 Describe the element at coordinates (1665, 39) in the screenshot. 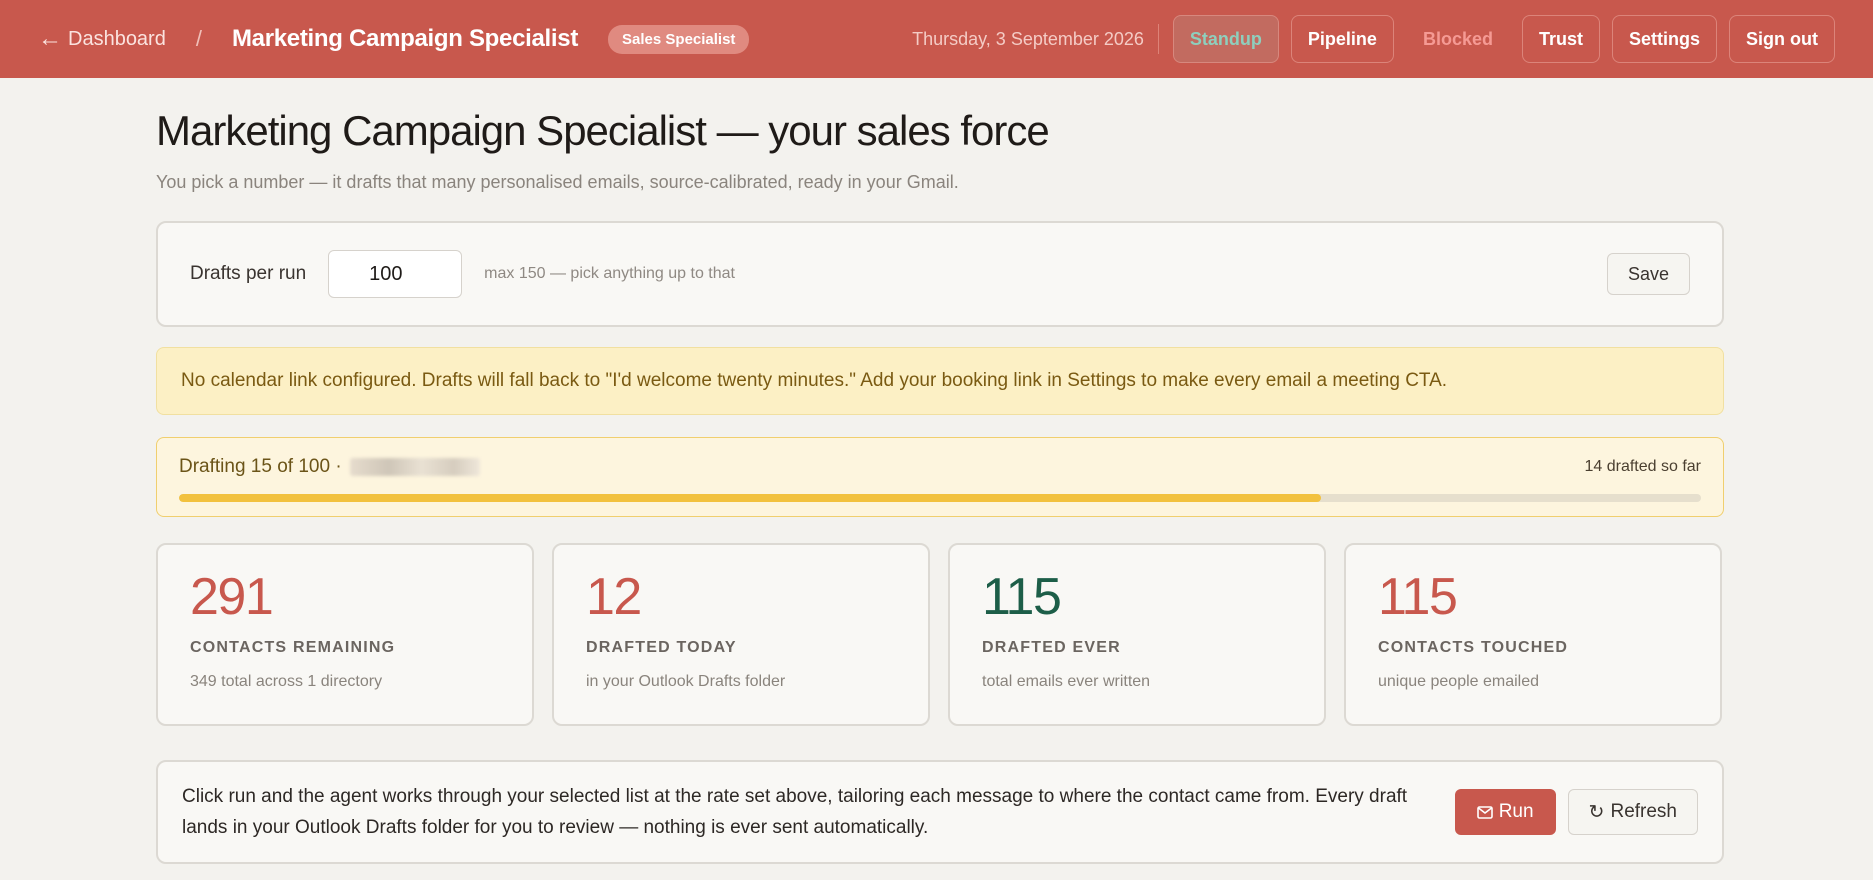

I see `nav-settings-button: Settings` at that location.